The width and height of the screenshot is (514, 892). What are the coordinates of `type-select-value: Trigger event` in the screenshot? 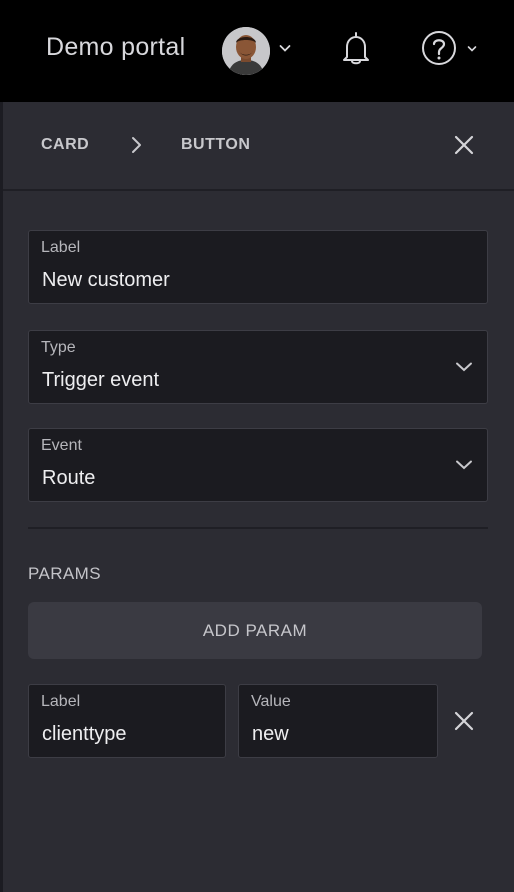 It's located at (100, 380).